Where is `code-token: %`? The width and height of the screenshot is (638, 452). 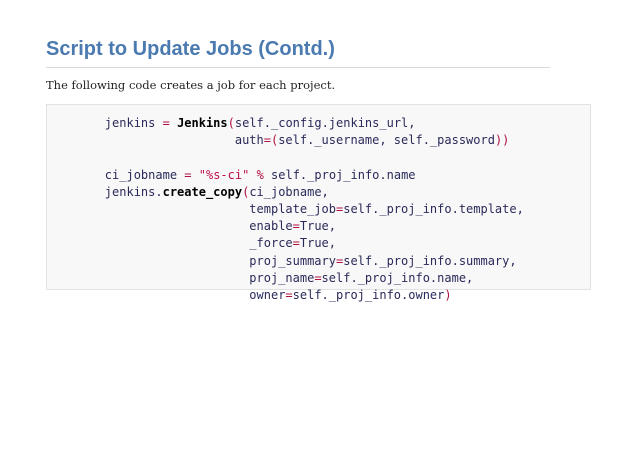 code-token: % is located at coordinates (260, 174).